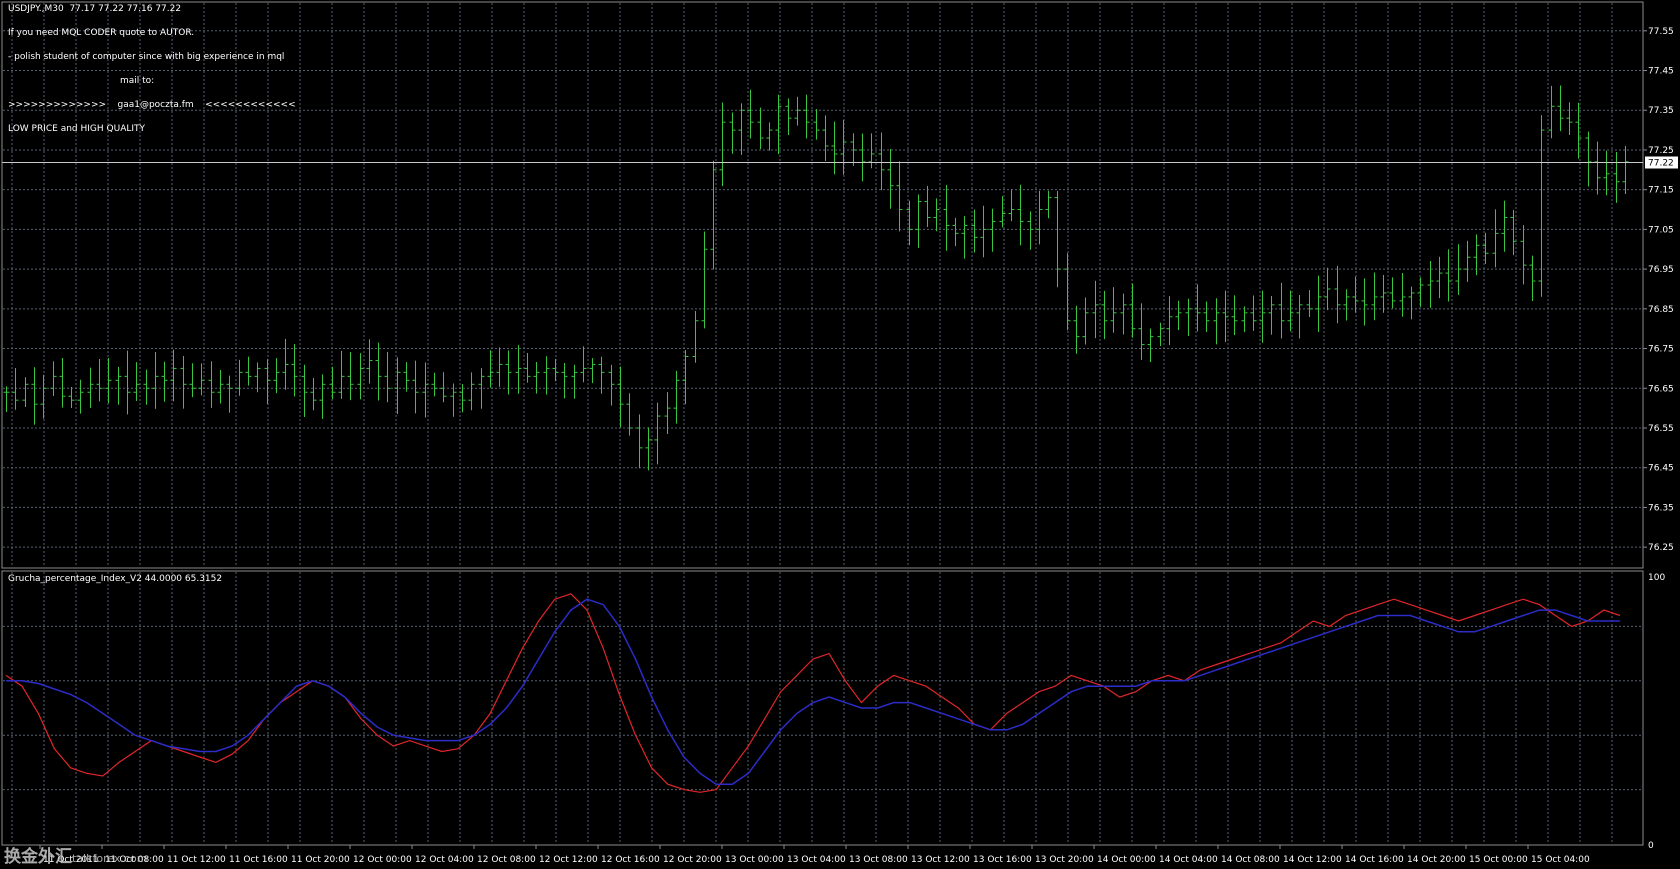 The height and width of the screenshot is (869, 1680). Describe the element at coordinates (1560, 860) in the screenshot. I see `time-tick-label: 15 Oct 04:00` at that location.